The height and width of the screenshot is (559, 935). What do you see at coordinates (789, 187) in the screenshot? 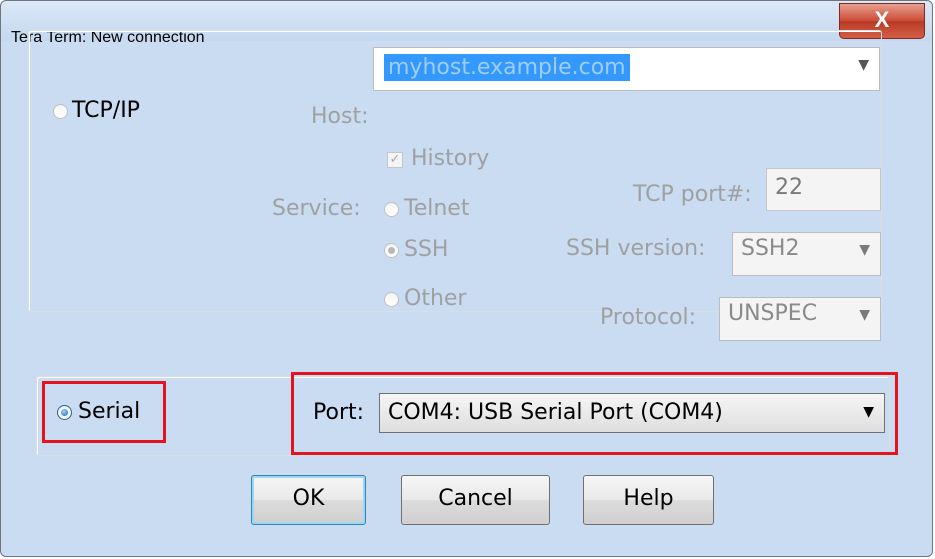
I see `tcp-port-value: 22` at bounding box center [789, 187].